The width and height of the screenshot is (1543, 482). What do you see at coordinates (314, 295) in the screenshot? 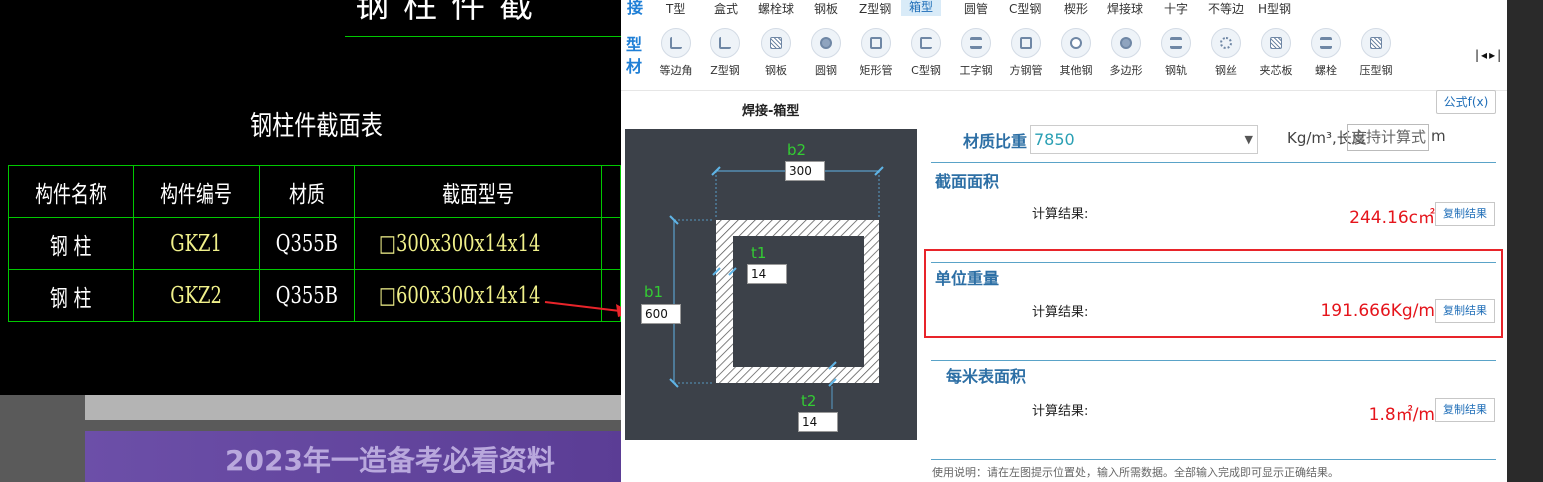
I see `table-row: 钢 柱 GKZ2 Q355B □600x300x14x14` at bounding box center [314, 295].